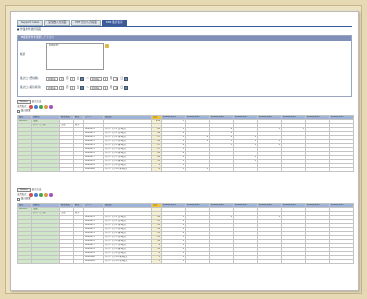 The width and height of the screenshot is (367, 299). I want to click on report-label: 帳票, so click(23, 54).